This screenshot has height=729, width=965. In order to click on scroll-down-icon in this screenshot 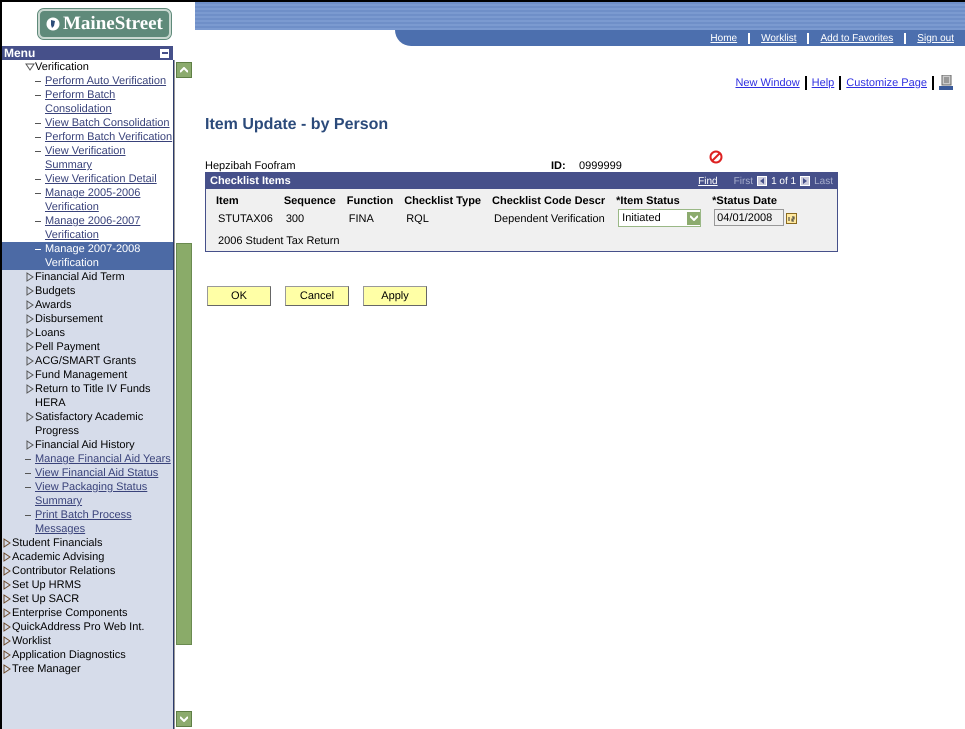, I will do `click(184, 719)`.